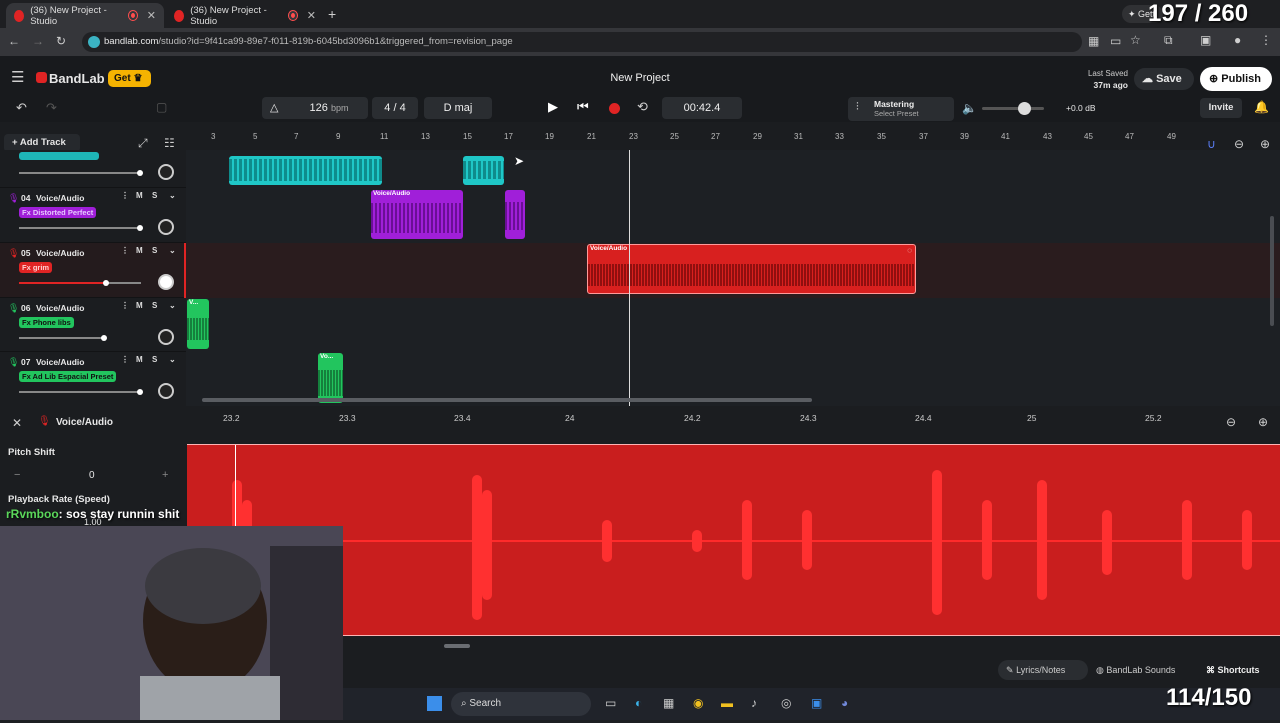  Describe the element at coordinates (14, 41) in the screenshot. I see `back-icon: ←` at that location.